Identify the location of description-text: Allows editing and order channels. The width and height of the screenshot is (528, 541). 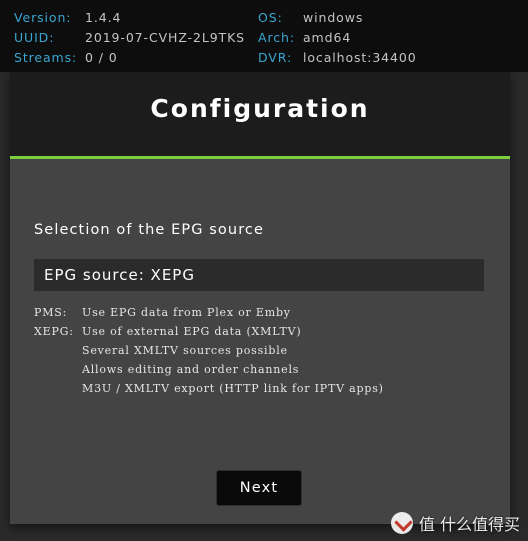
(191, 369).